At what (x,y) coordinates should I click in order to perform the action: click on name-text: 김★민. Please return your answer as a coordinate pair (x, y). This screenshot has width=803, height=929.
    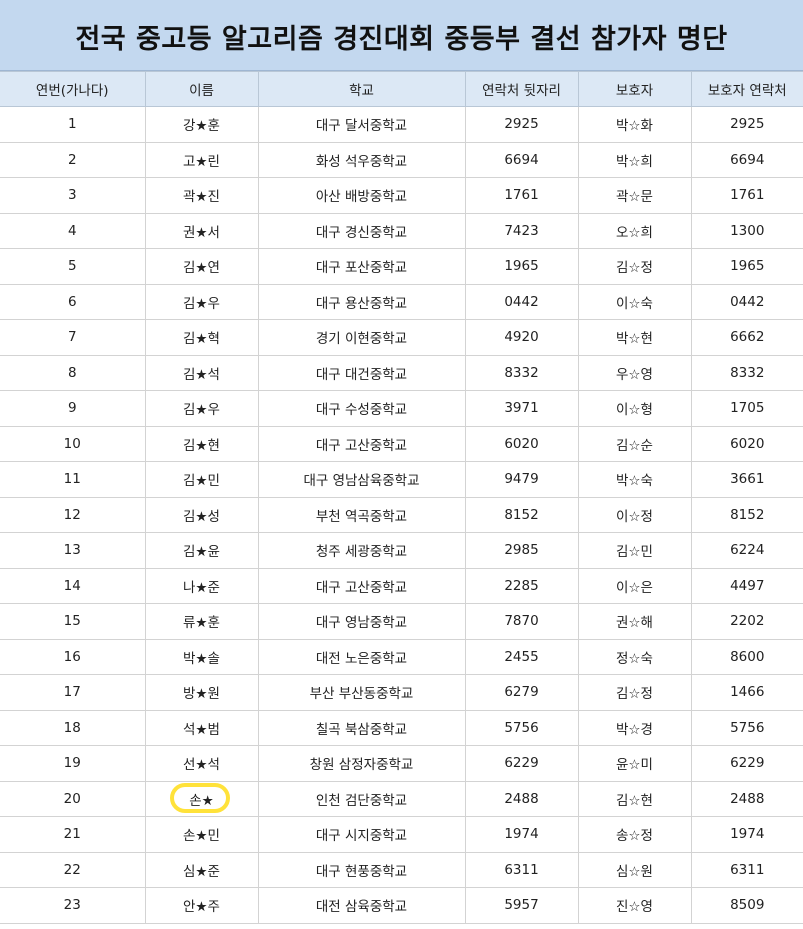
    Looking at the image, I should click on (201, 481).